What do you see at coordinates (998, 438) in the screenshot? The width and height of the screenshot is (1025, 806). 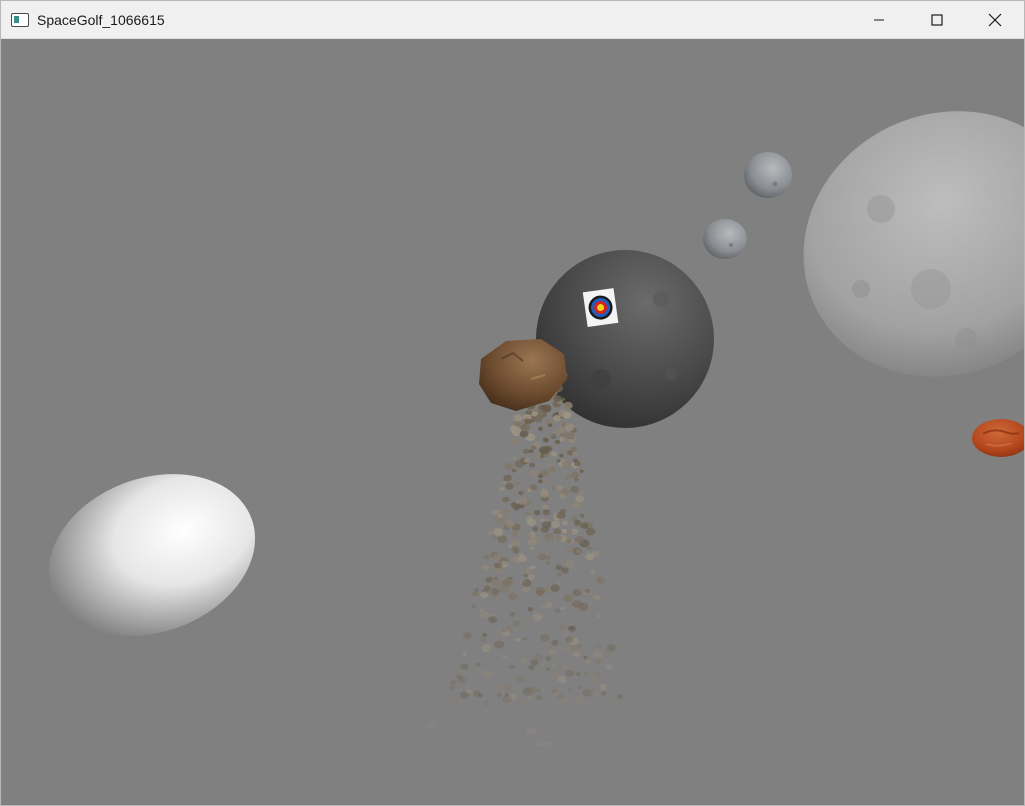 I see `red-planet` at bounding box center [998, 438].